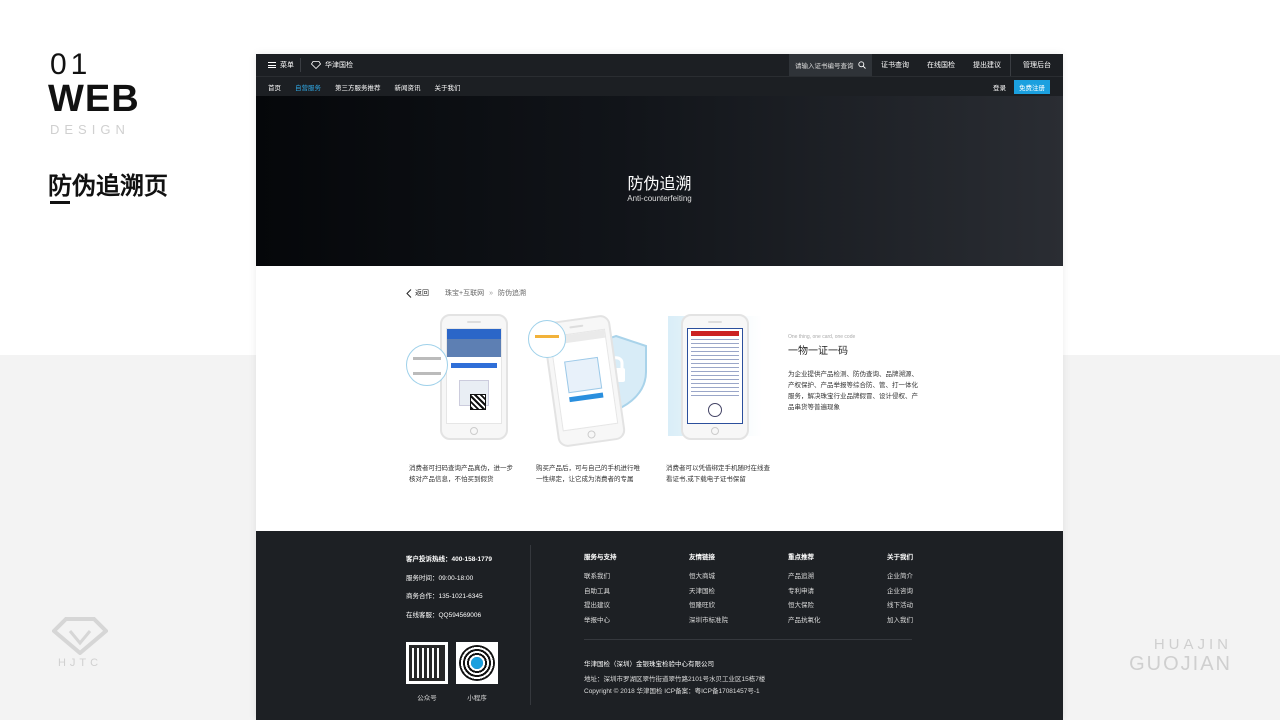 The height and width of the screenshot is (720, 1280). What do you see at coordinates (478, 402) in the screenshot?
I see `qr-code-mini` at bounding box center [478, 402].